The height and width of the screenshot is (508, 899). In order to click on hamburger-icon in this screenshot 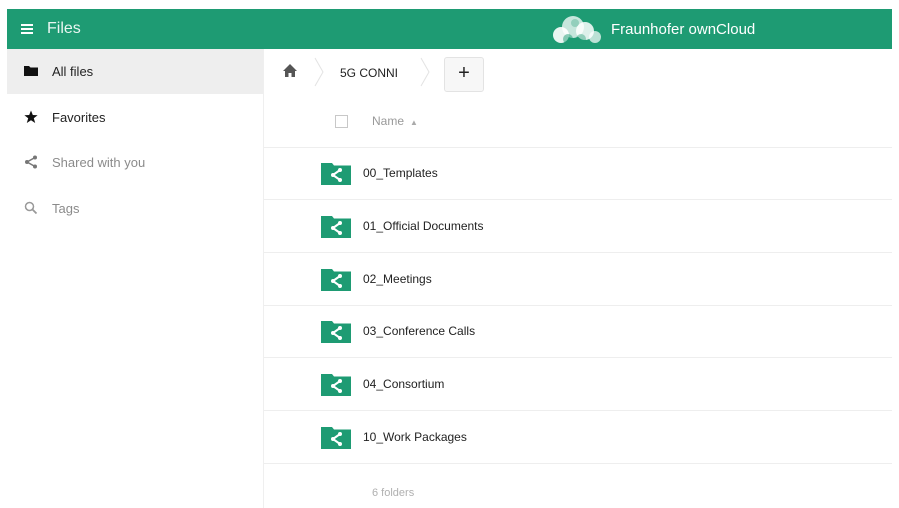, I will do `click(27, 29)`.